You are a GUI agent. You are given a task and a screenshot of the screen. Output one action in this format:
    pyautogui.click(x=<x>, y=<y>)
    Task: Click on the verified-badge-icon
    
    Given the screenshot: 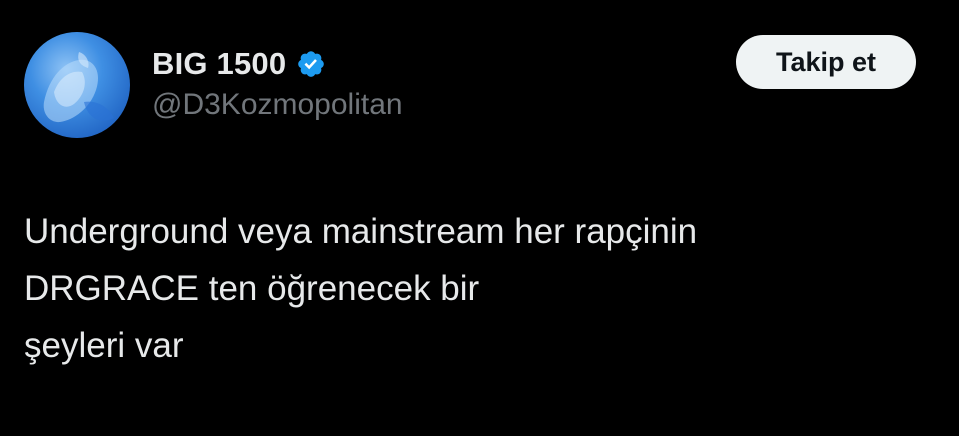 What is the action you would take?
    pyautogui.click(x=311, y=64)
    